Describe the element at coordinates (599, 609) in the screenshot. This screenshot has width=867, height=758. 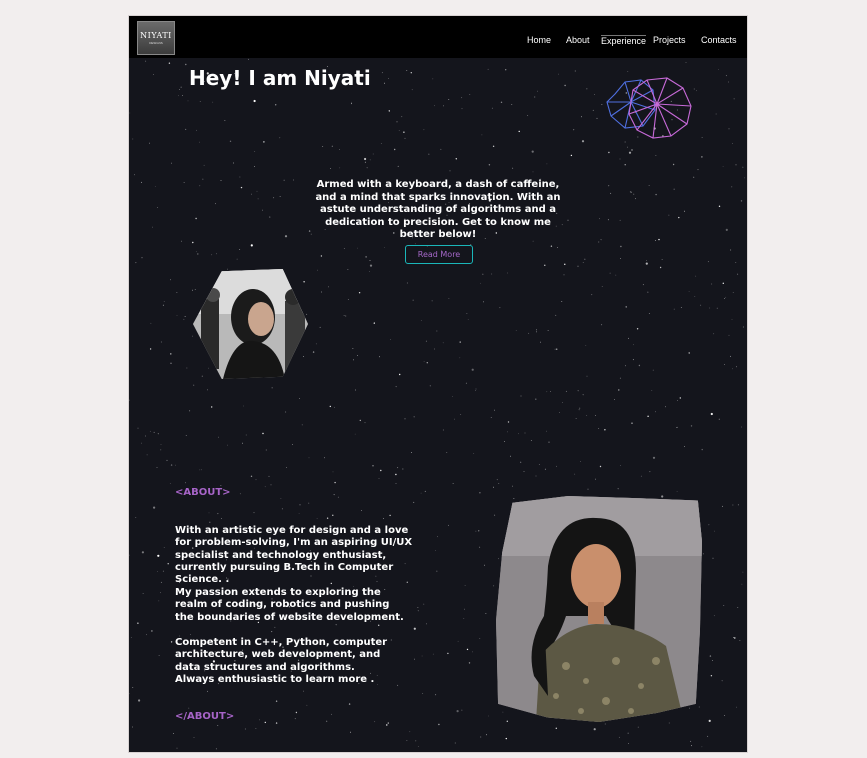
I see `portrait-photo` at that location.